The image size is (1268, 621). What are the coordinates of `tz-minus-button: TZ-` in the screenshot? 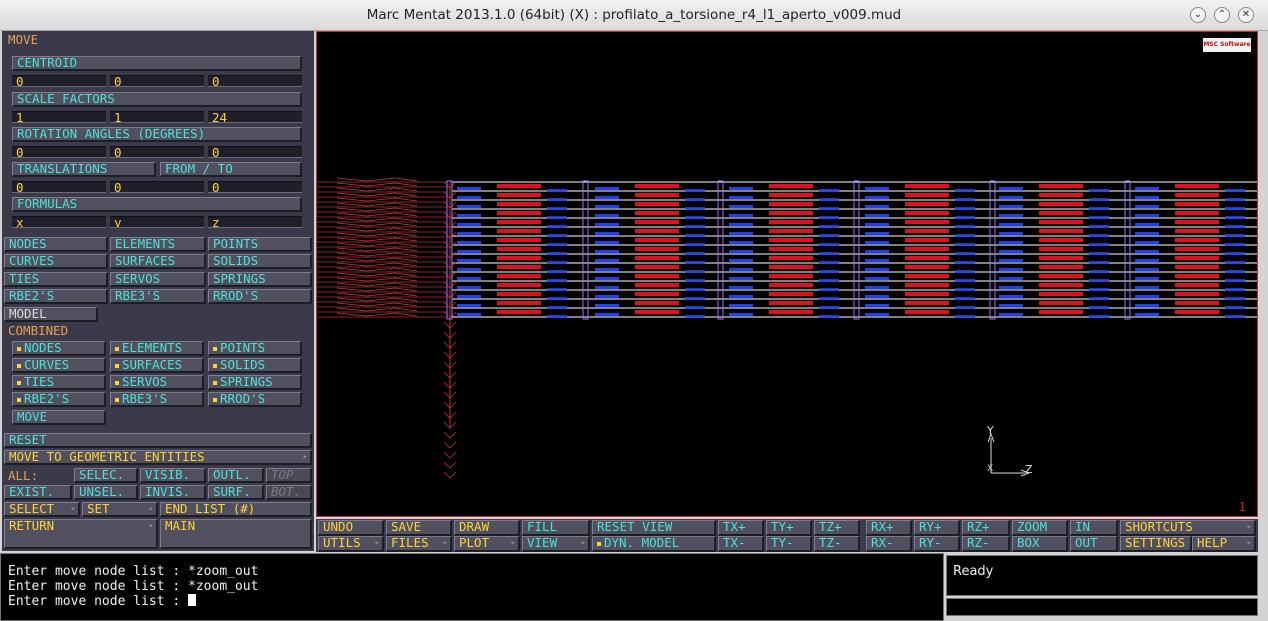 It's located at (837, 544).